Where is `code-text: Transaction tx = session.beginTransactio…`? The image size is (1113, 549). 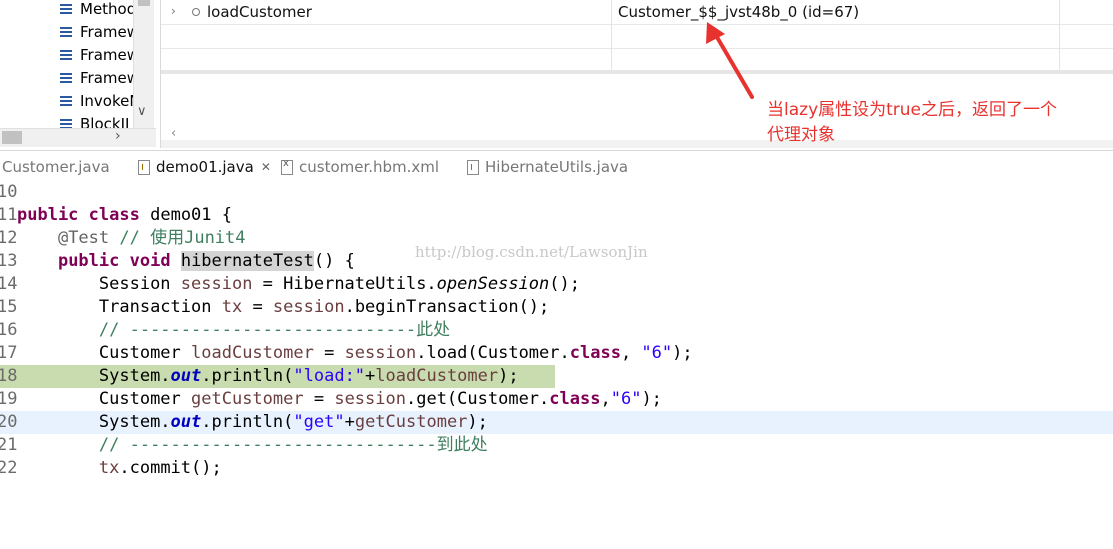
code-text: Transaction tx = session.beginTransactio… is located at coordinates (324, 307).